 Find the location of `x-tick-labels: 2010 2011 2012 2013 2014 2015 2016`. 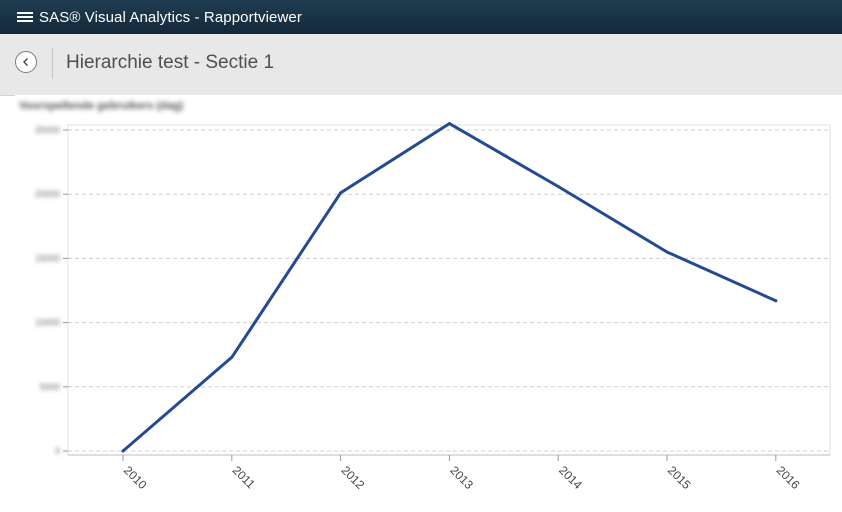

x-tick-labels: 2010 2011 2012 2013 2014 2015 2016 is located at coordinates (462, 477).